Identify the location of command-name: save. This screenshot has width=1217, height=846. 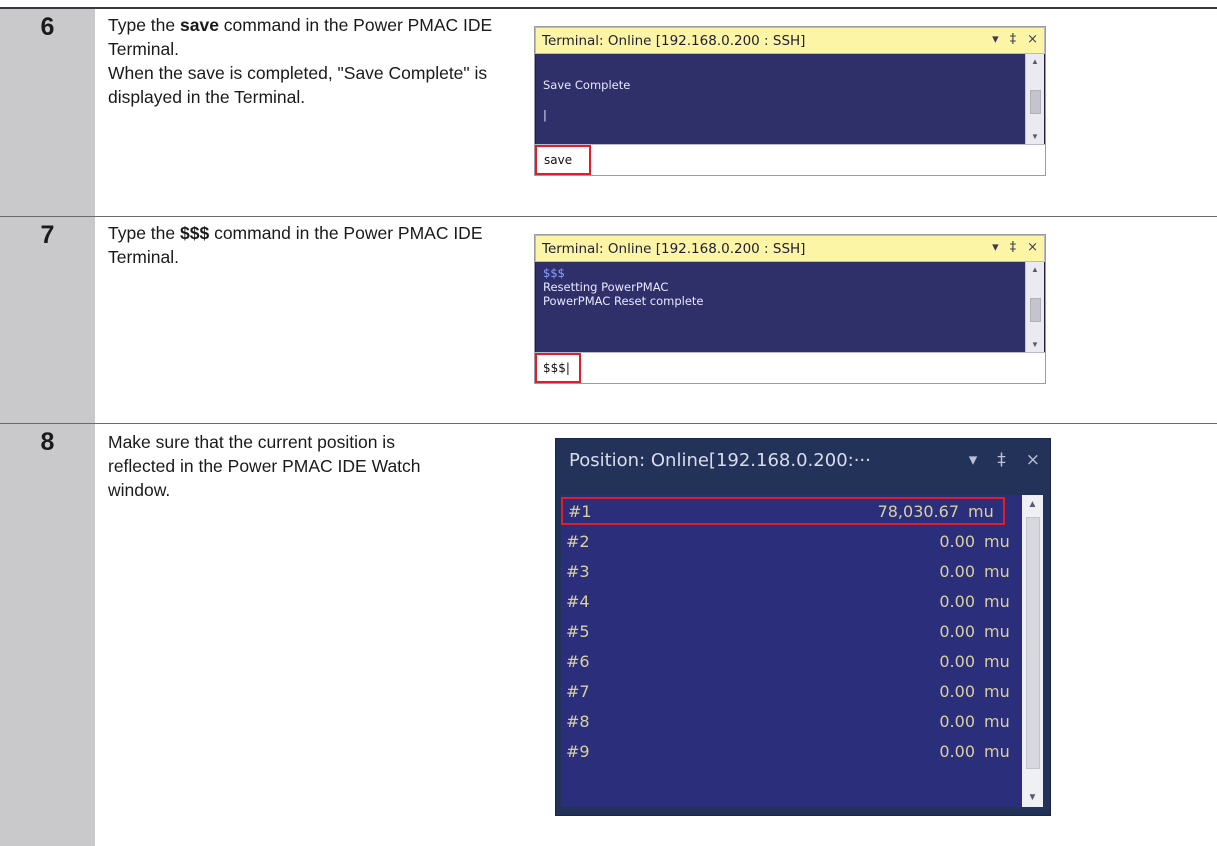
(199, 25).